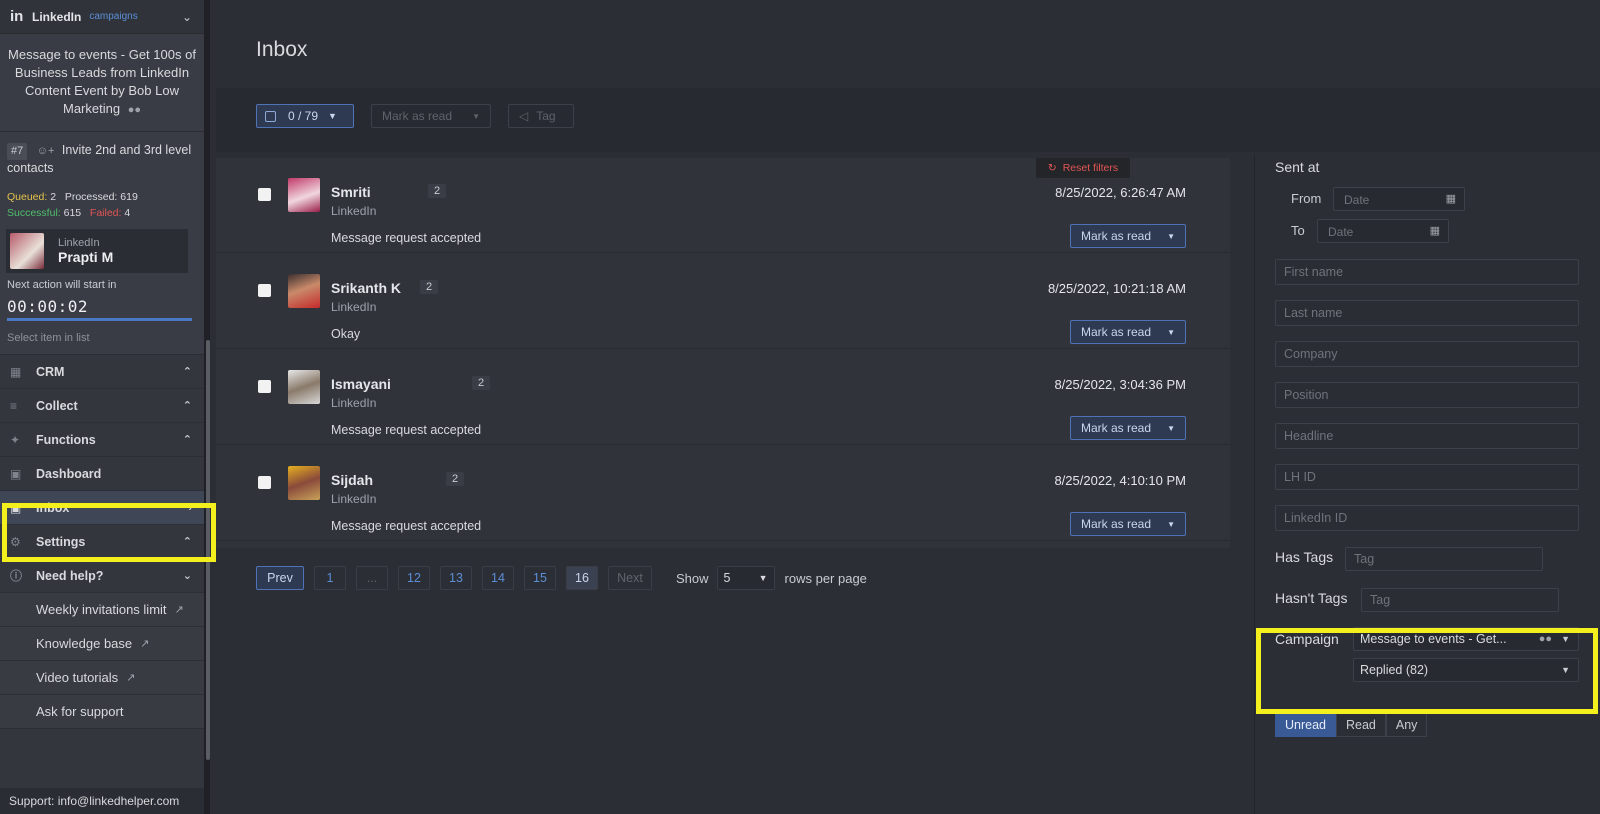 The width and height of the screenshot is (1600, 814). What do you see at coordinates (270, 116) in the screenshot?
I see `select-all-checkbox` at bounding box center [270, 116].